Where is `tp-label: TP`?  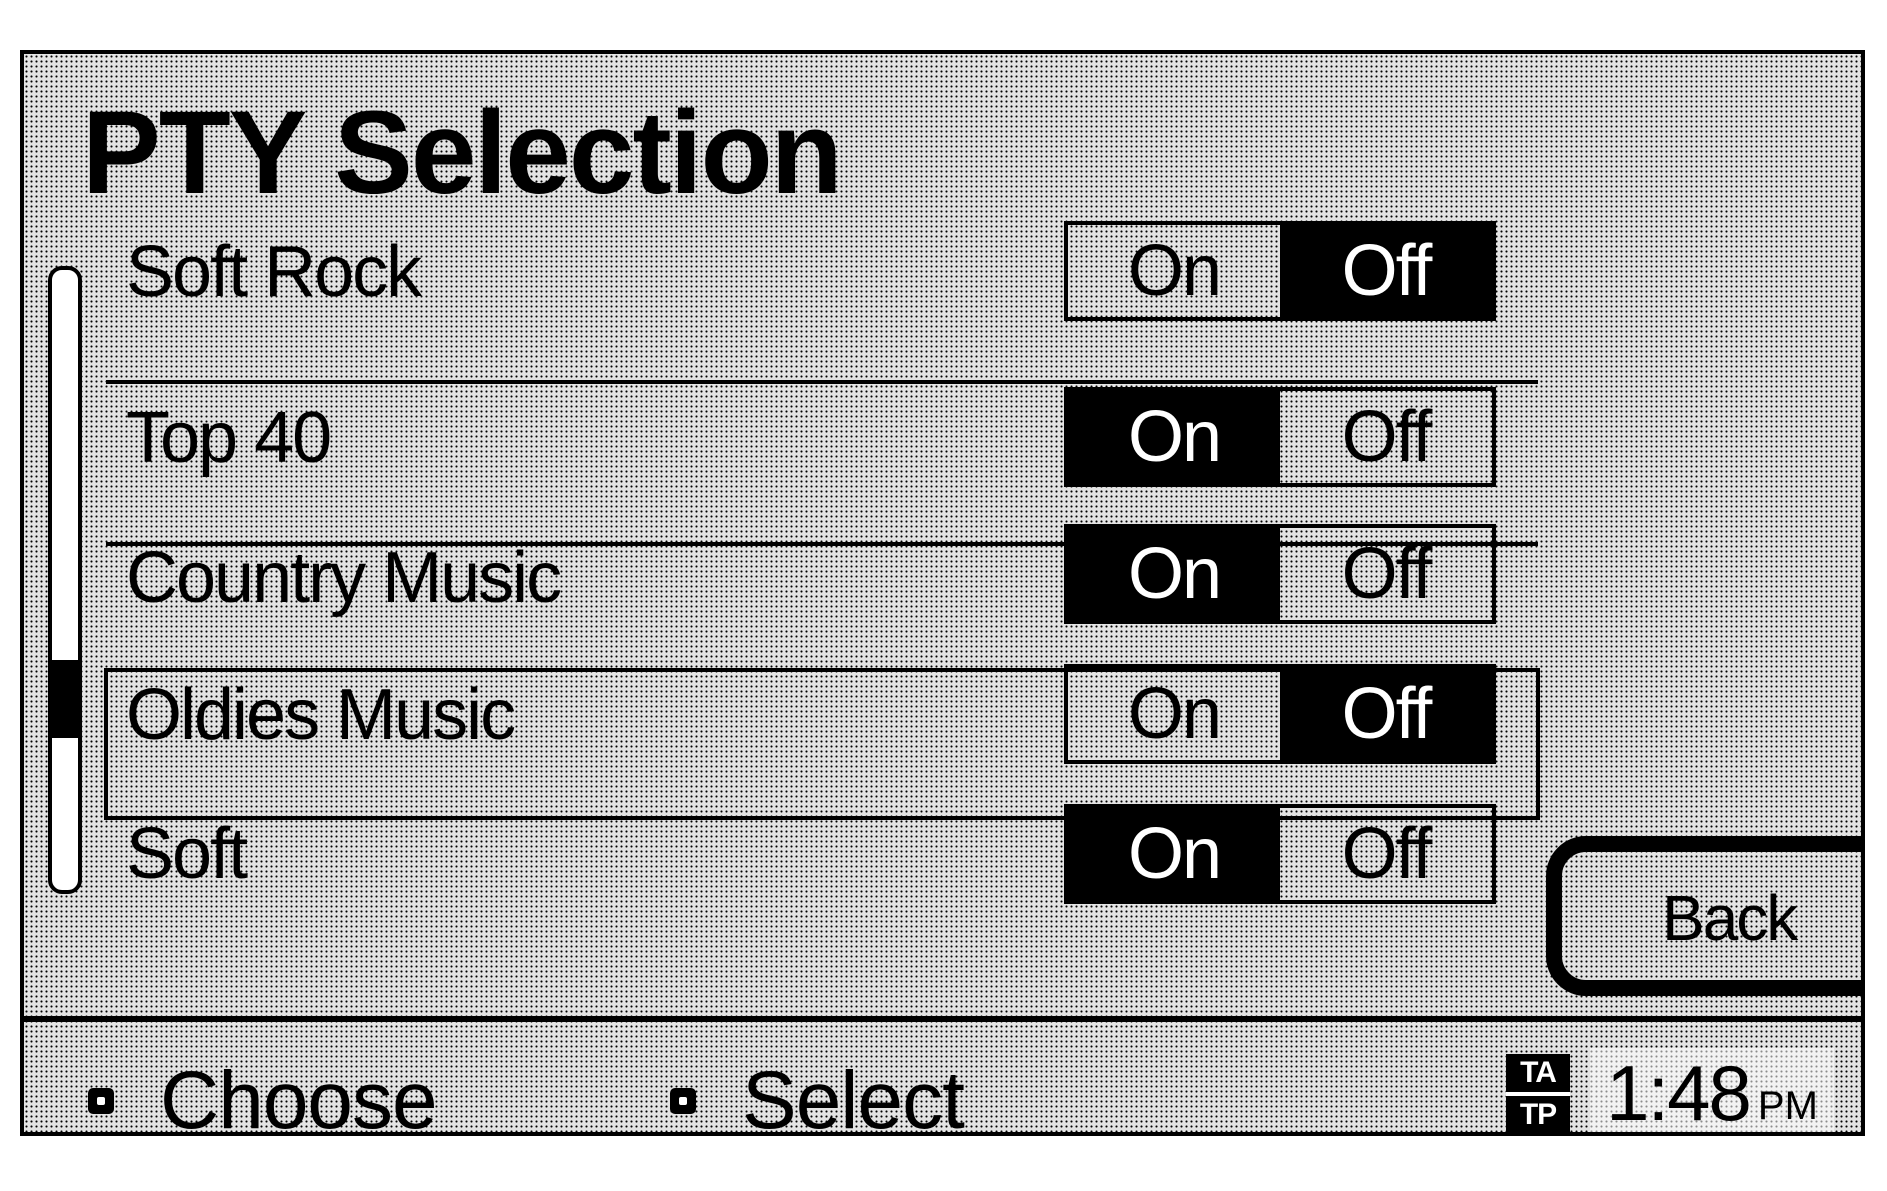 tp-label: TP is located at coordinates (1538, 1114).